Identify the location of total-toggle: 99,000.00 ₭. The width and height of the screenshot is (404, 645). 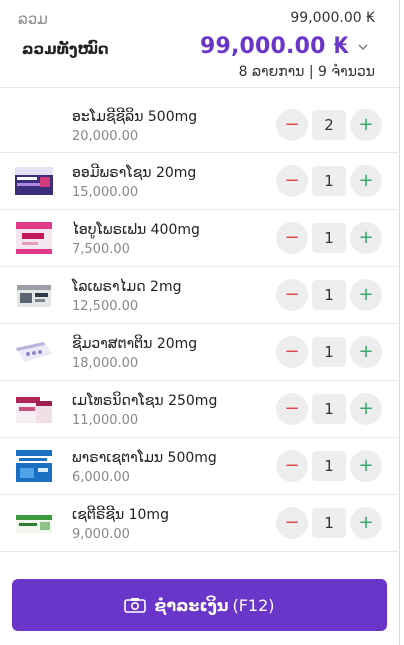
(284, 46).